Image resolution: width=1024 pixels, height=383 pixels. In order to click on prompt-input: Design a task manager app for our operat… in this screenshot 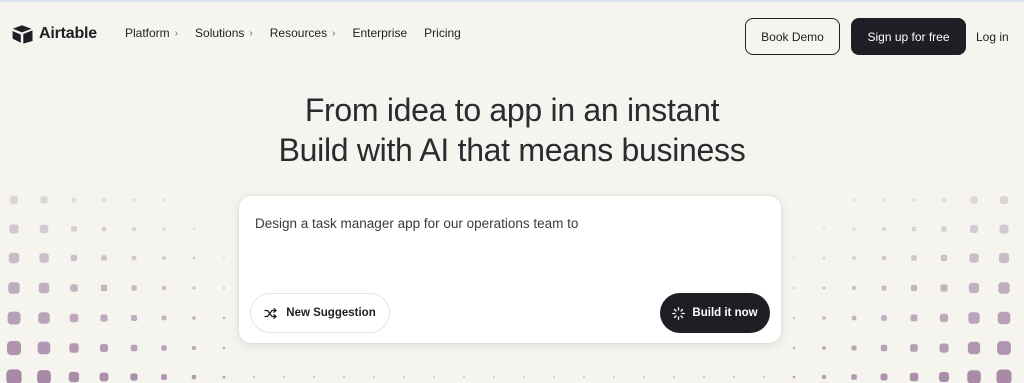, I will do `click(416, 223)`.